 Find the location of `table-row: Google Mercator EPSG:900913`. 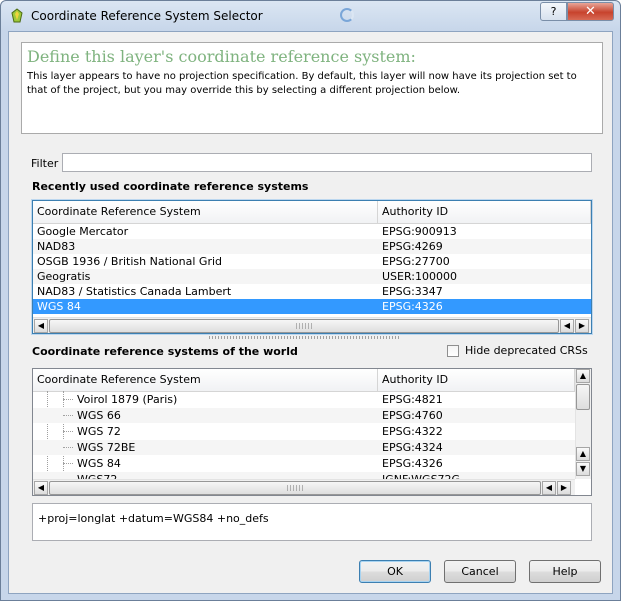

table-row: Google Mercator EPSG:900913 is located at coordinates (312, 231).